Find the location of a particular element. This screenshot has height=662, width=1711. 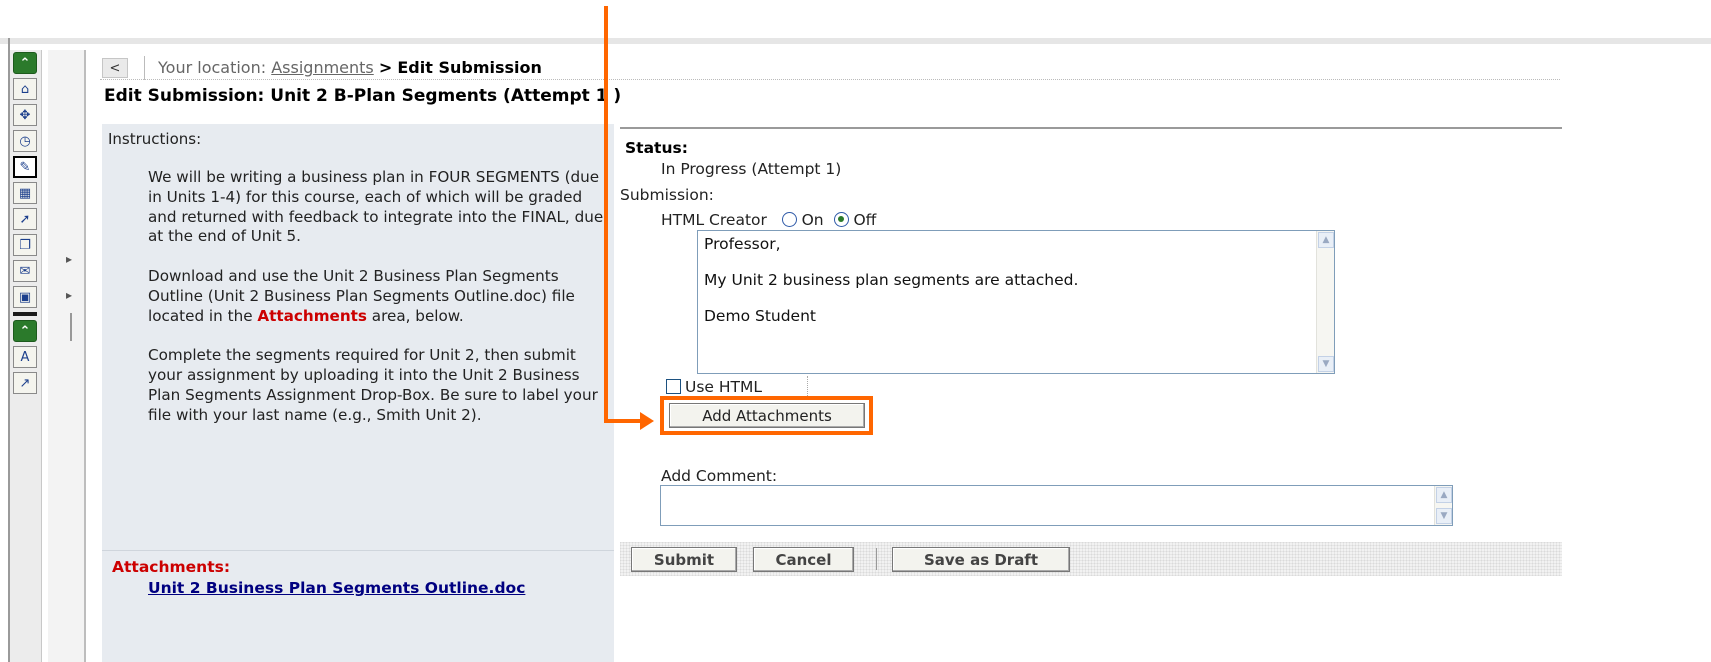

course-toolbar: ⌃ ⌂ ✥ ◷ ✎ ▦ ➚ ❐ ✉ ▣ ⌃ A ↗ is located at coordinates (26, 356).